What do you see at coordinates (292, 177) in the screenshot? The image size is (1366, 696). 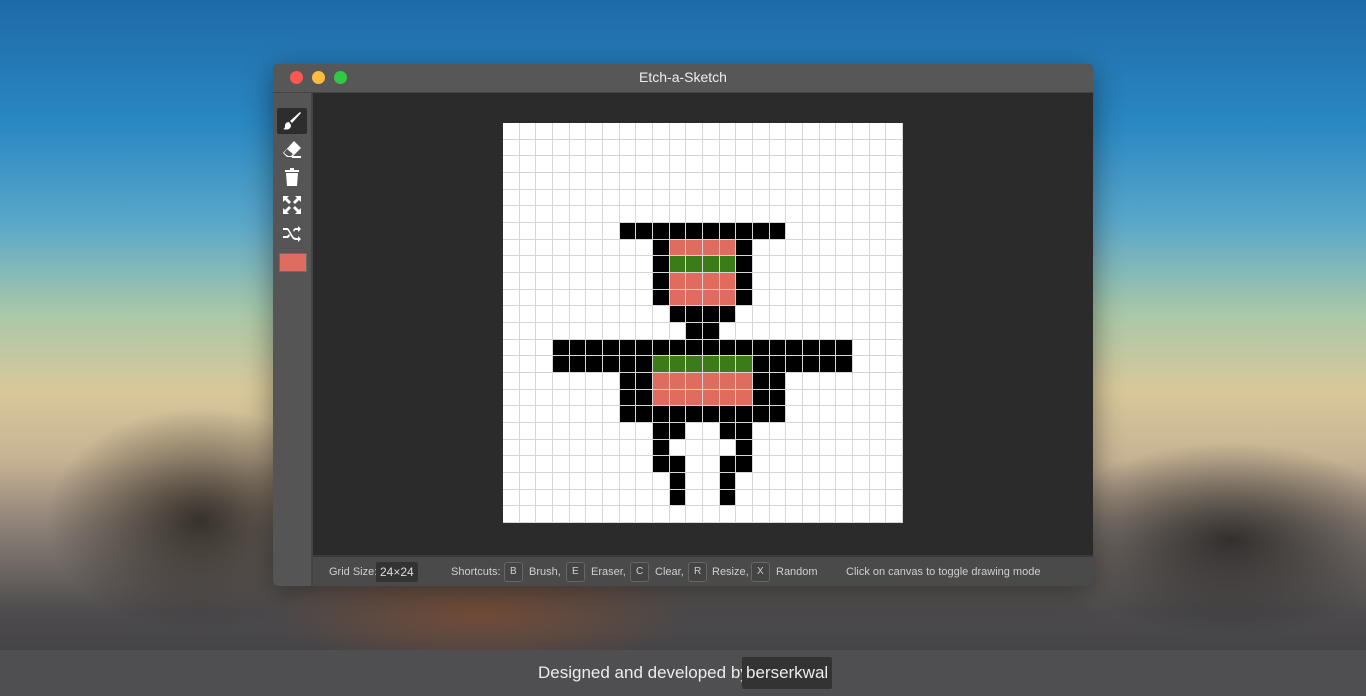 I see `clear-tool-button` at bounding box center [292, 177].